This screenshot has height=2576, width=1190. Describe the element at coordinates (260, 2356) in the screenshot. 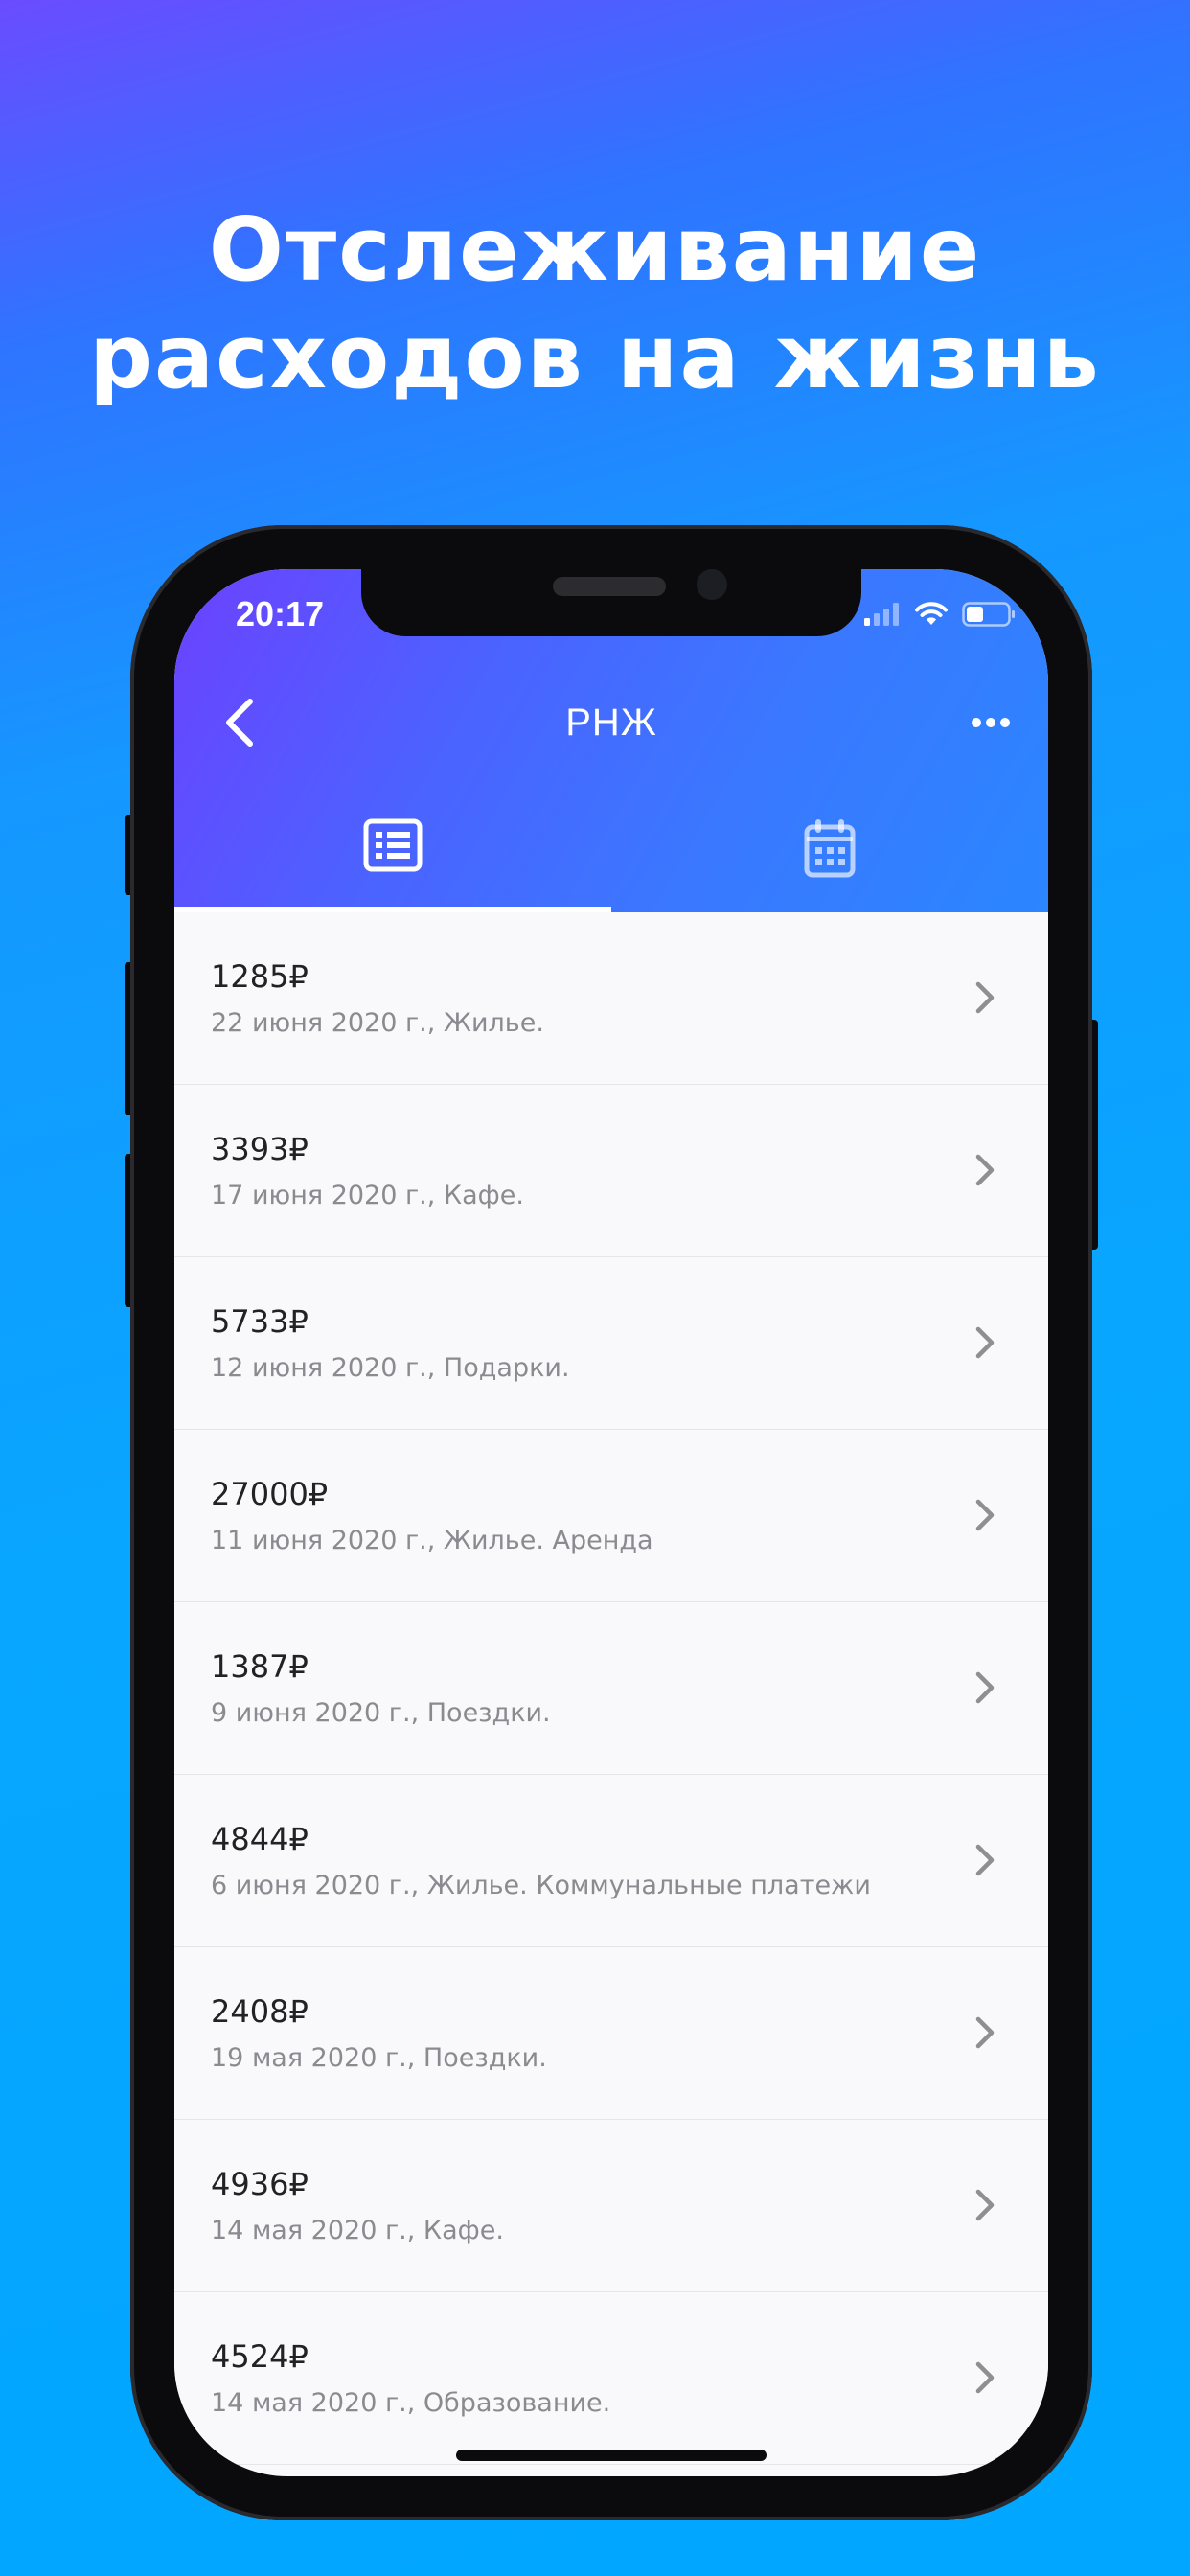

I see `expense-amount: 4524₽` at that location.